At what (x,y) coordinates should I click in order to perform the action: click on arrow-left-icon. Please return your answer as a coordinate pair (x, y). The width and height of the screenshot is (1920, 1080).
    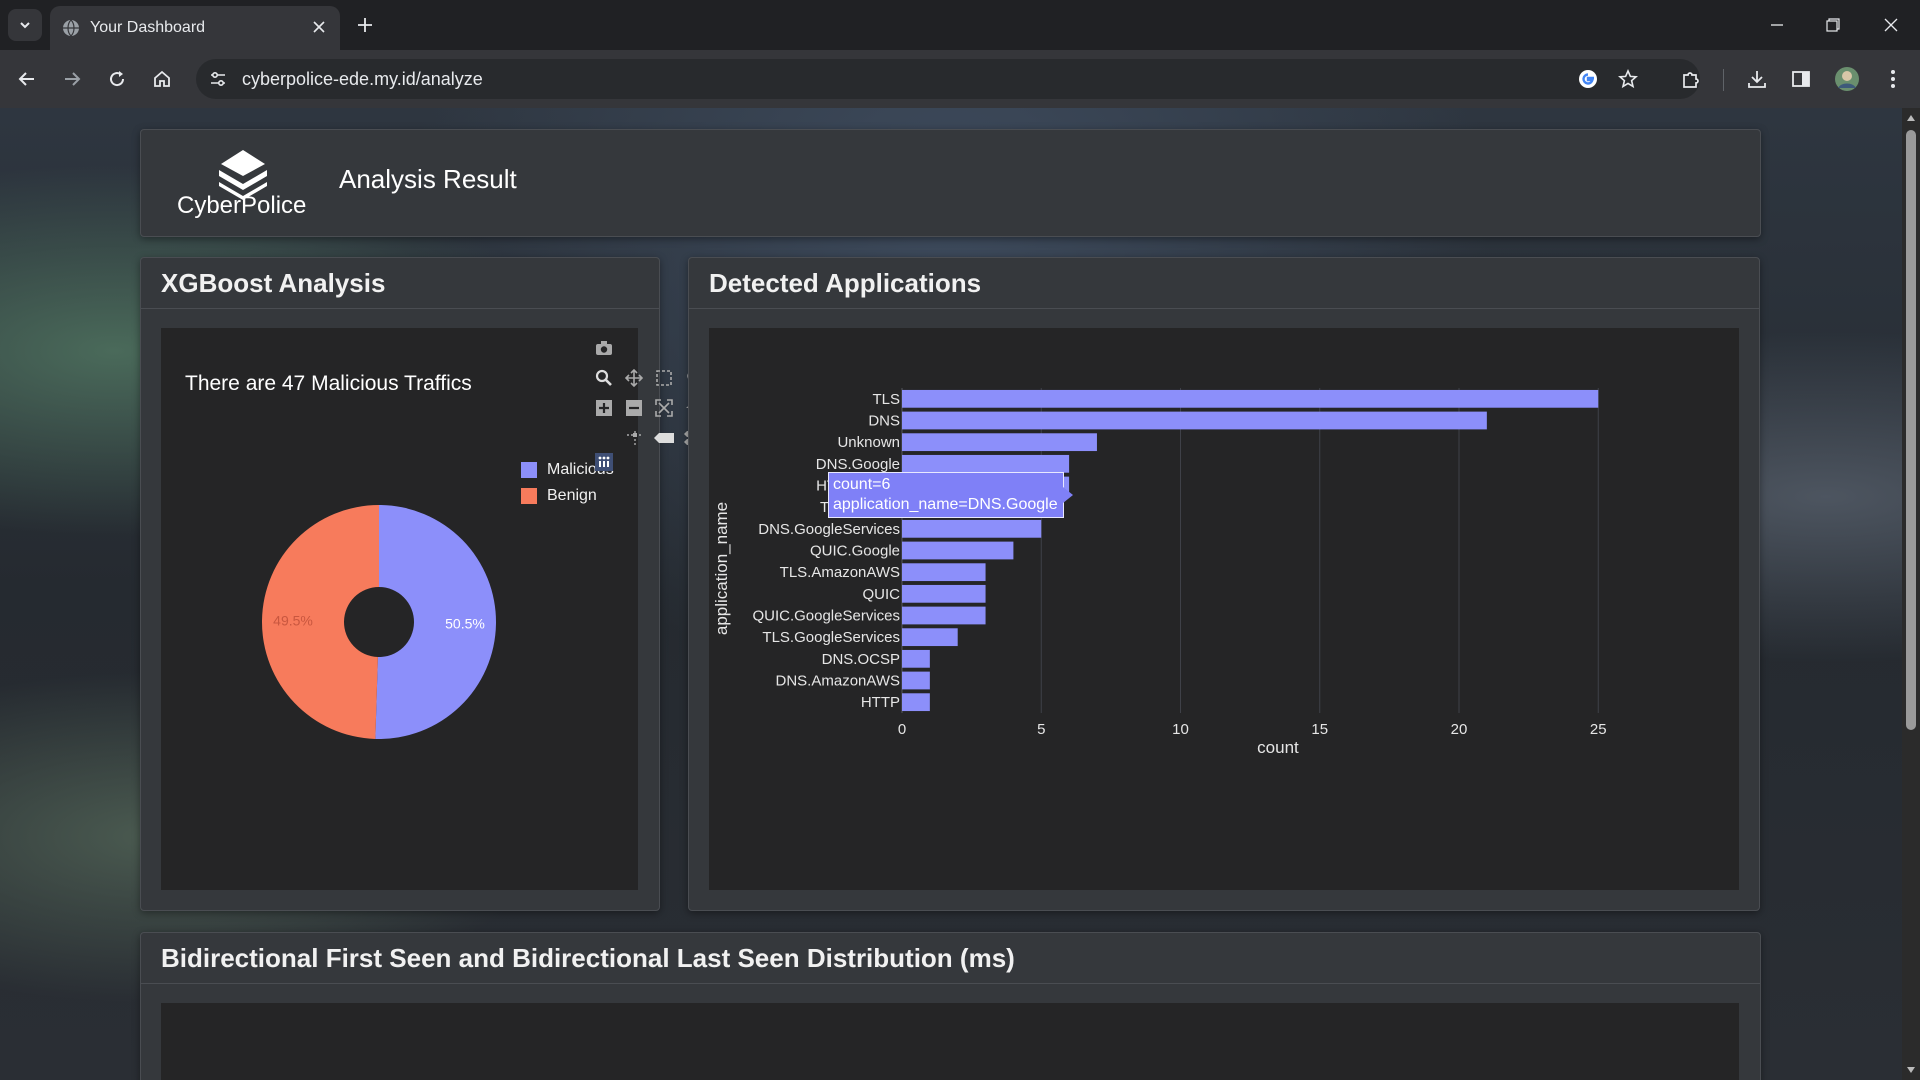
    Looking at the image, I should click on (26, 79).